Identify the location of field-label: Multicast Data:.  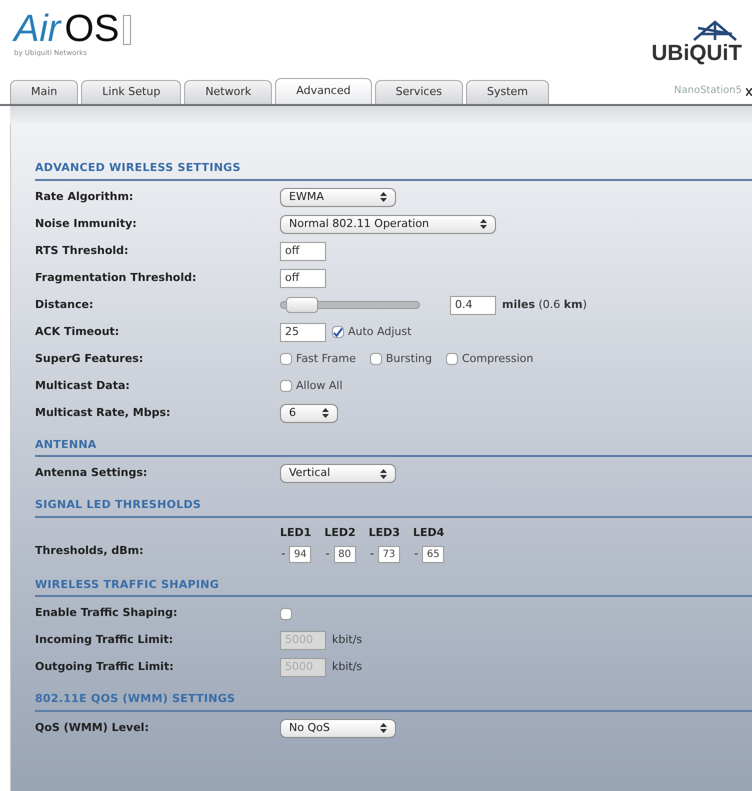
(83, 386).